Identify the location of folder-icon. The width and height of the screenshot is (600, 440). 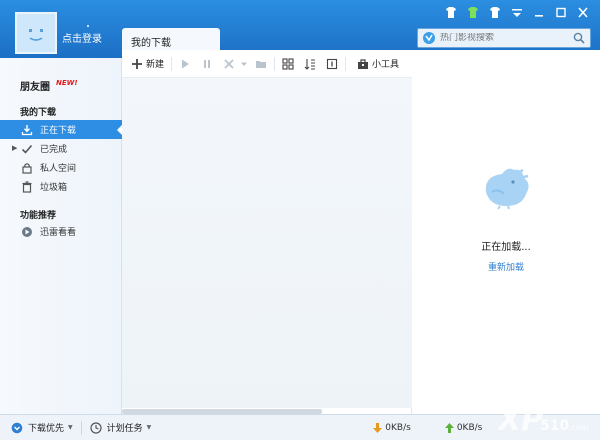
(261, 64).